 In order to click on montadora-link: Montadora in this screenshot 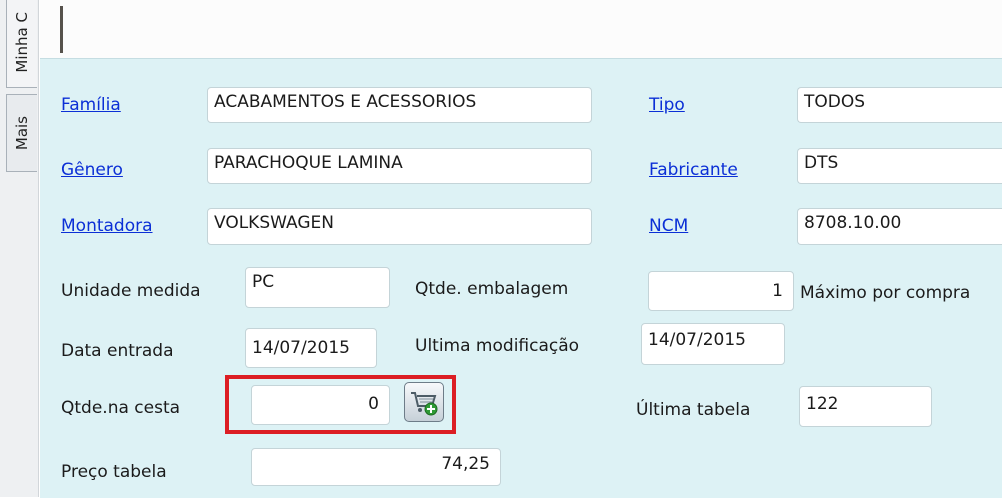, I will do `click(107, 226)`.